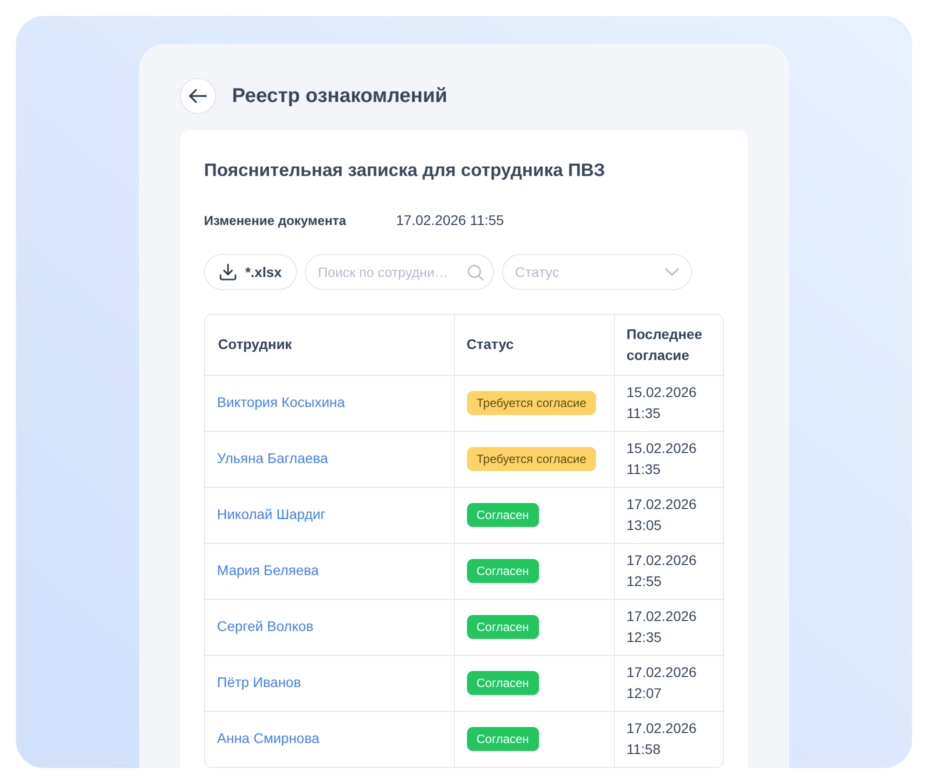  Describe the element at coordinates (672, 272) in the screenshot. I see `chevron-down-icon` at that location.